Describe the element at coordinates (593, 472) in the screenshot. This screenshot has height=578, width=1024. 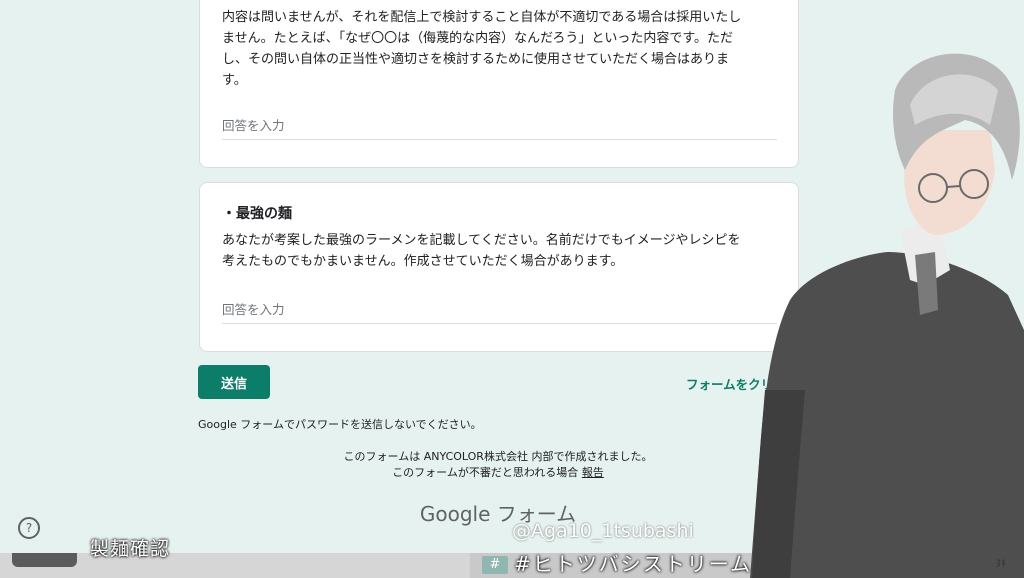
I see `report-link: 報告` at that location.